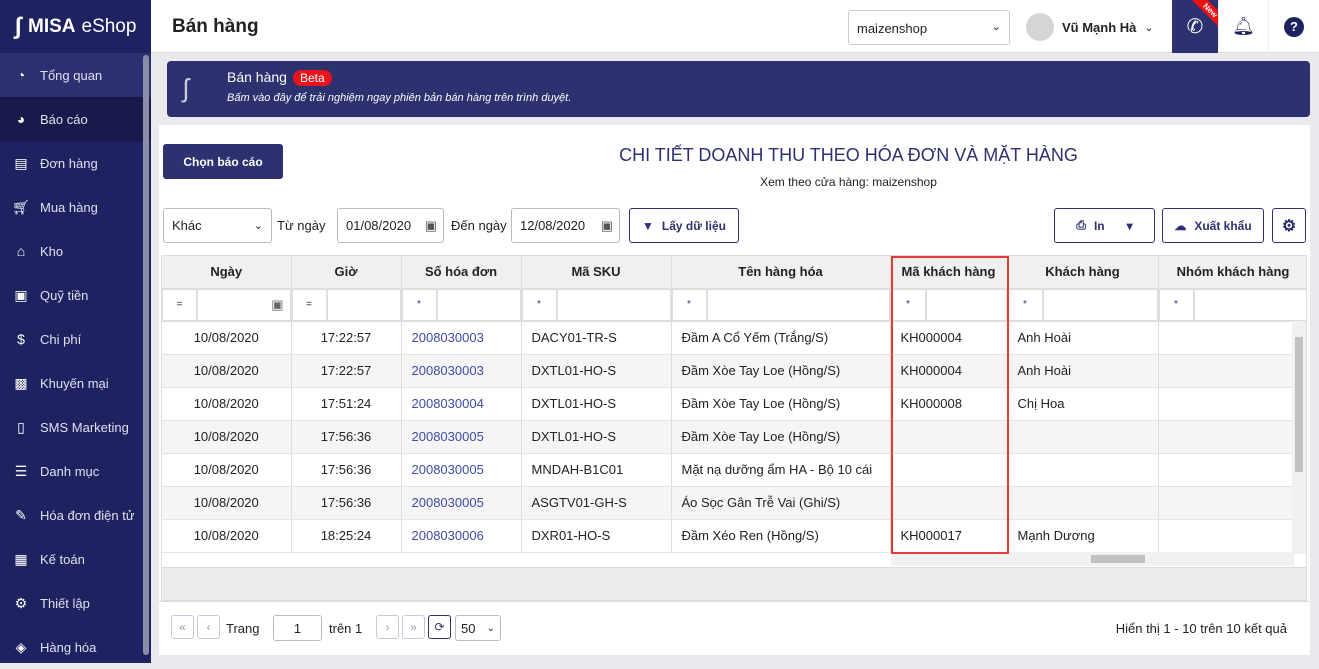 This screenshot has width=1319, height=669. I want to click on table-cell: 2008030004, so click(461, 404).